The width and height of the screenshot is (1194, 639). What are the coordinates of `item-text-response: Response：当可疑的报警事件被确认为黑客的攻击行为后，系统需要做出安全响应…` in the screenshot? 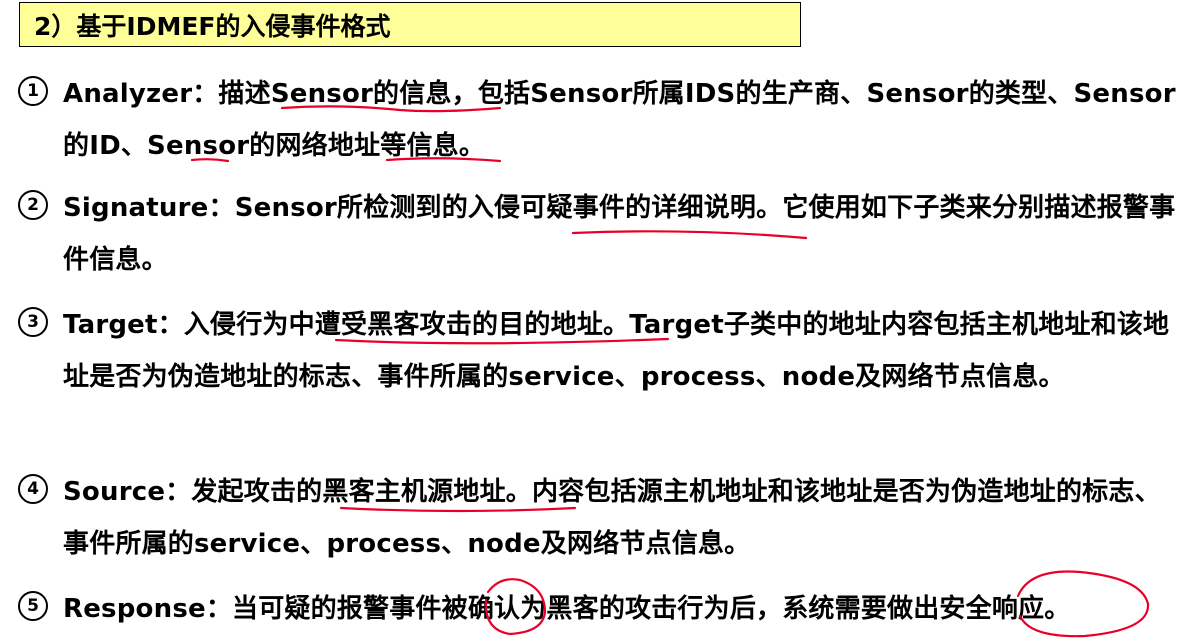 It's located at (567, 609).